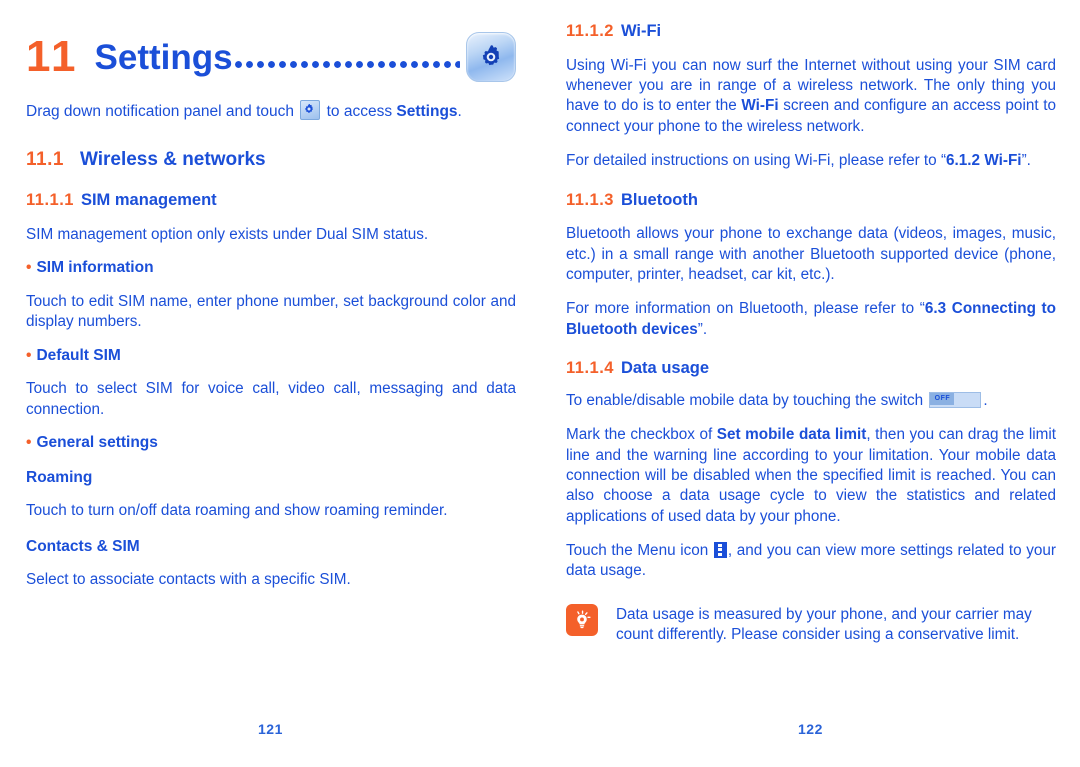  What do you see at coordinates (172, 160) in the screenshot?
I see `heading-11-1-title: Wireless & networks` at bounding box center [172, 160].